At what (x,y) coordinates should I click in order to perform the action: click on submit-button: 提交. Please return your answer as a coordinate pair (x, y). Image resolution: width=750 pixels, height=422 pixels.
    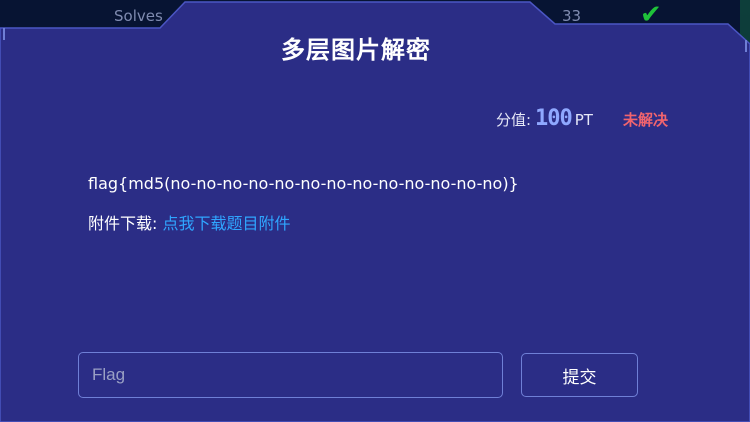
    Looking at the image, I should click on (579, 375).